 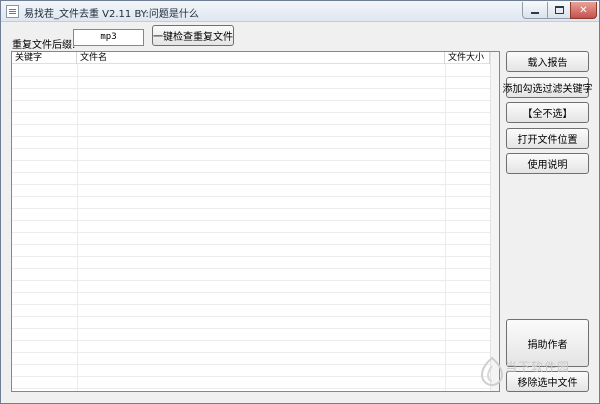 I want to click on title-bar: 易找茬_文件去重 V2.11 BY:问题是什么 ✕, so click(x=300, y=11).